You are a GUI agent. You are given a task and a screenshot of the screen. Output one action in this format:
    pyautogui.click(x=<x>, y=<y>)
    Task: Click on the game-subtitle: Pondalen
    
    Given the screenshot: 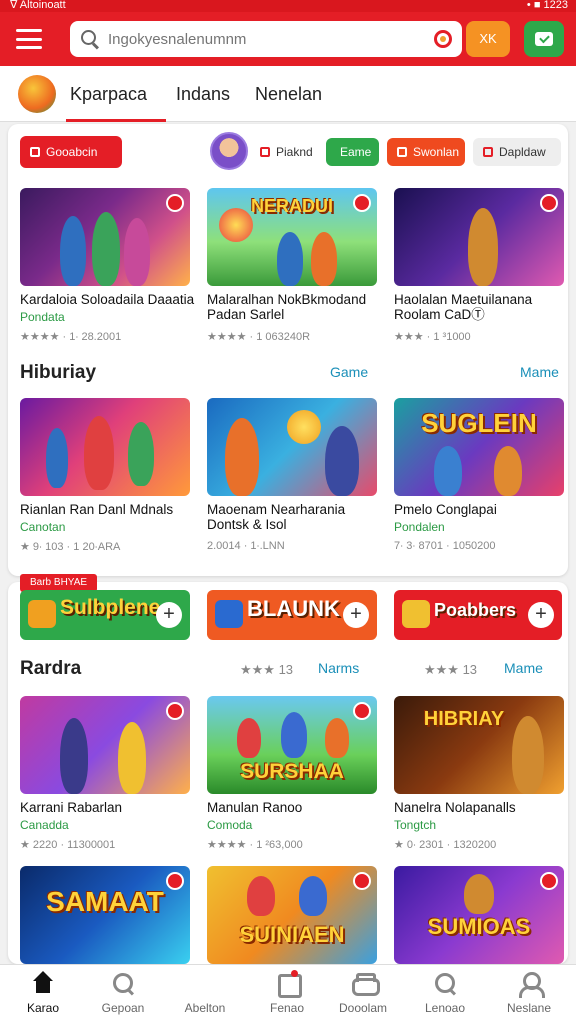 What is the action you would take?
    pyautogui.click(x=419, y=527)
    